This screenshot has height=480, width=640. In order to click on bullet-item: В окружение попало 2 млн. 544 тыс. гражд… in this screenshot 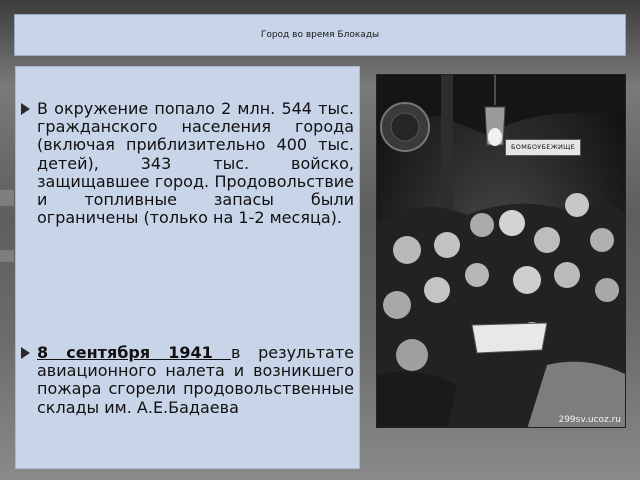, I will do `click(187, 163)`.